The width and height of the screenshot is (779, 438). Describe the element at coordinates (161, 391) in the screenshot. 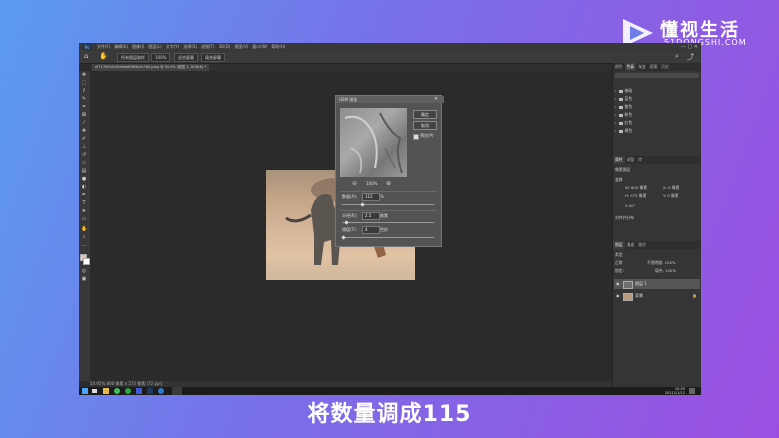

I see `edge-icon` at that location.